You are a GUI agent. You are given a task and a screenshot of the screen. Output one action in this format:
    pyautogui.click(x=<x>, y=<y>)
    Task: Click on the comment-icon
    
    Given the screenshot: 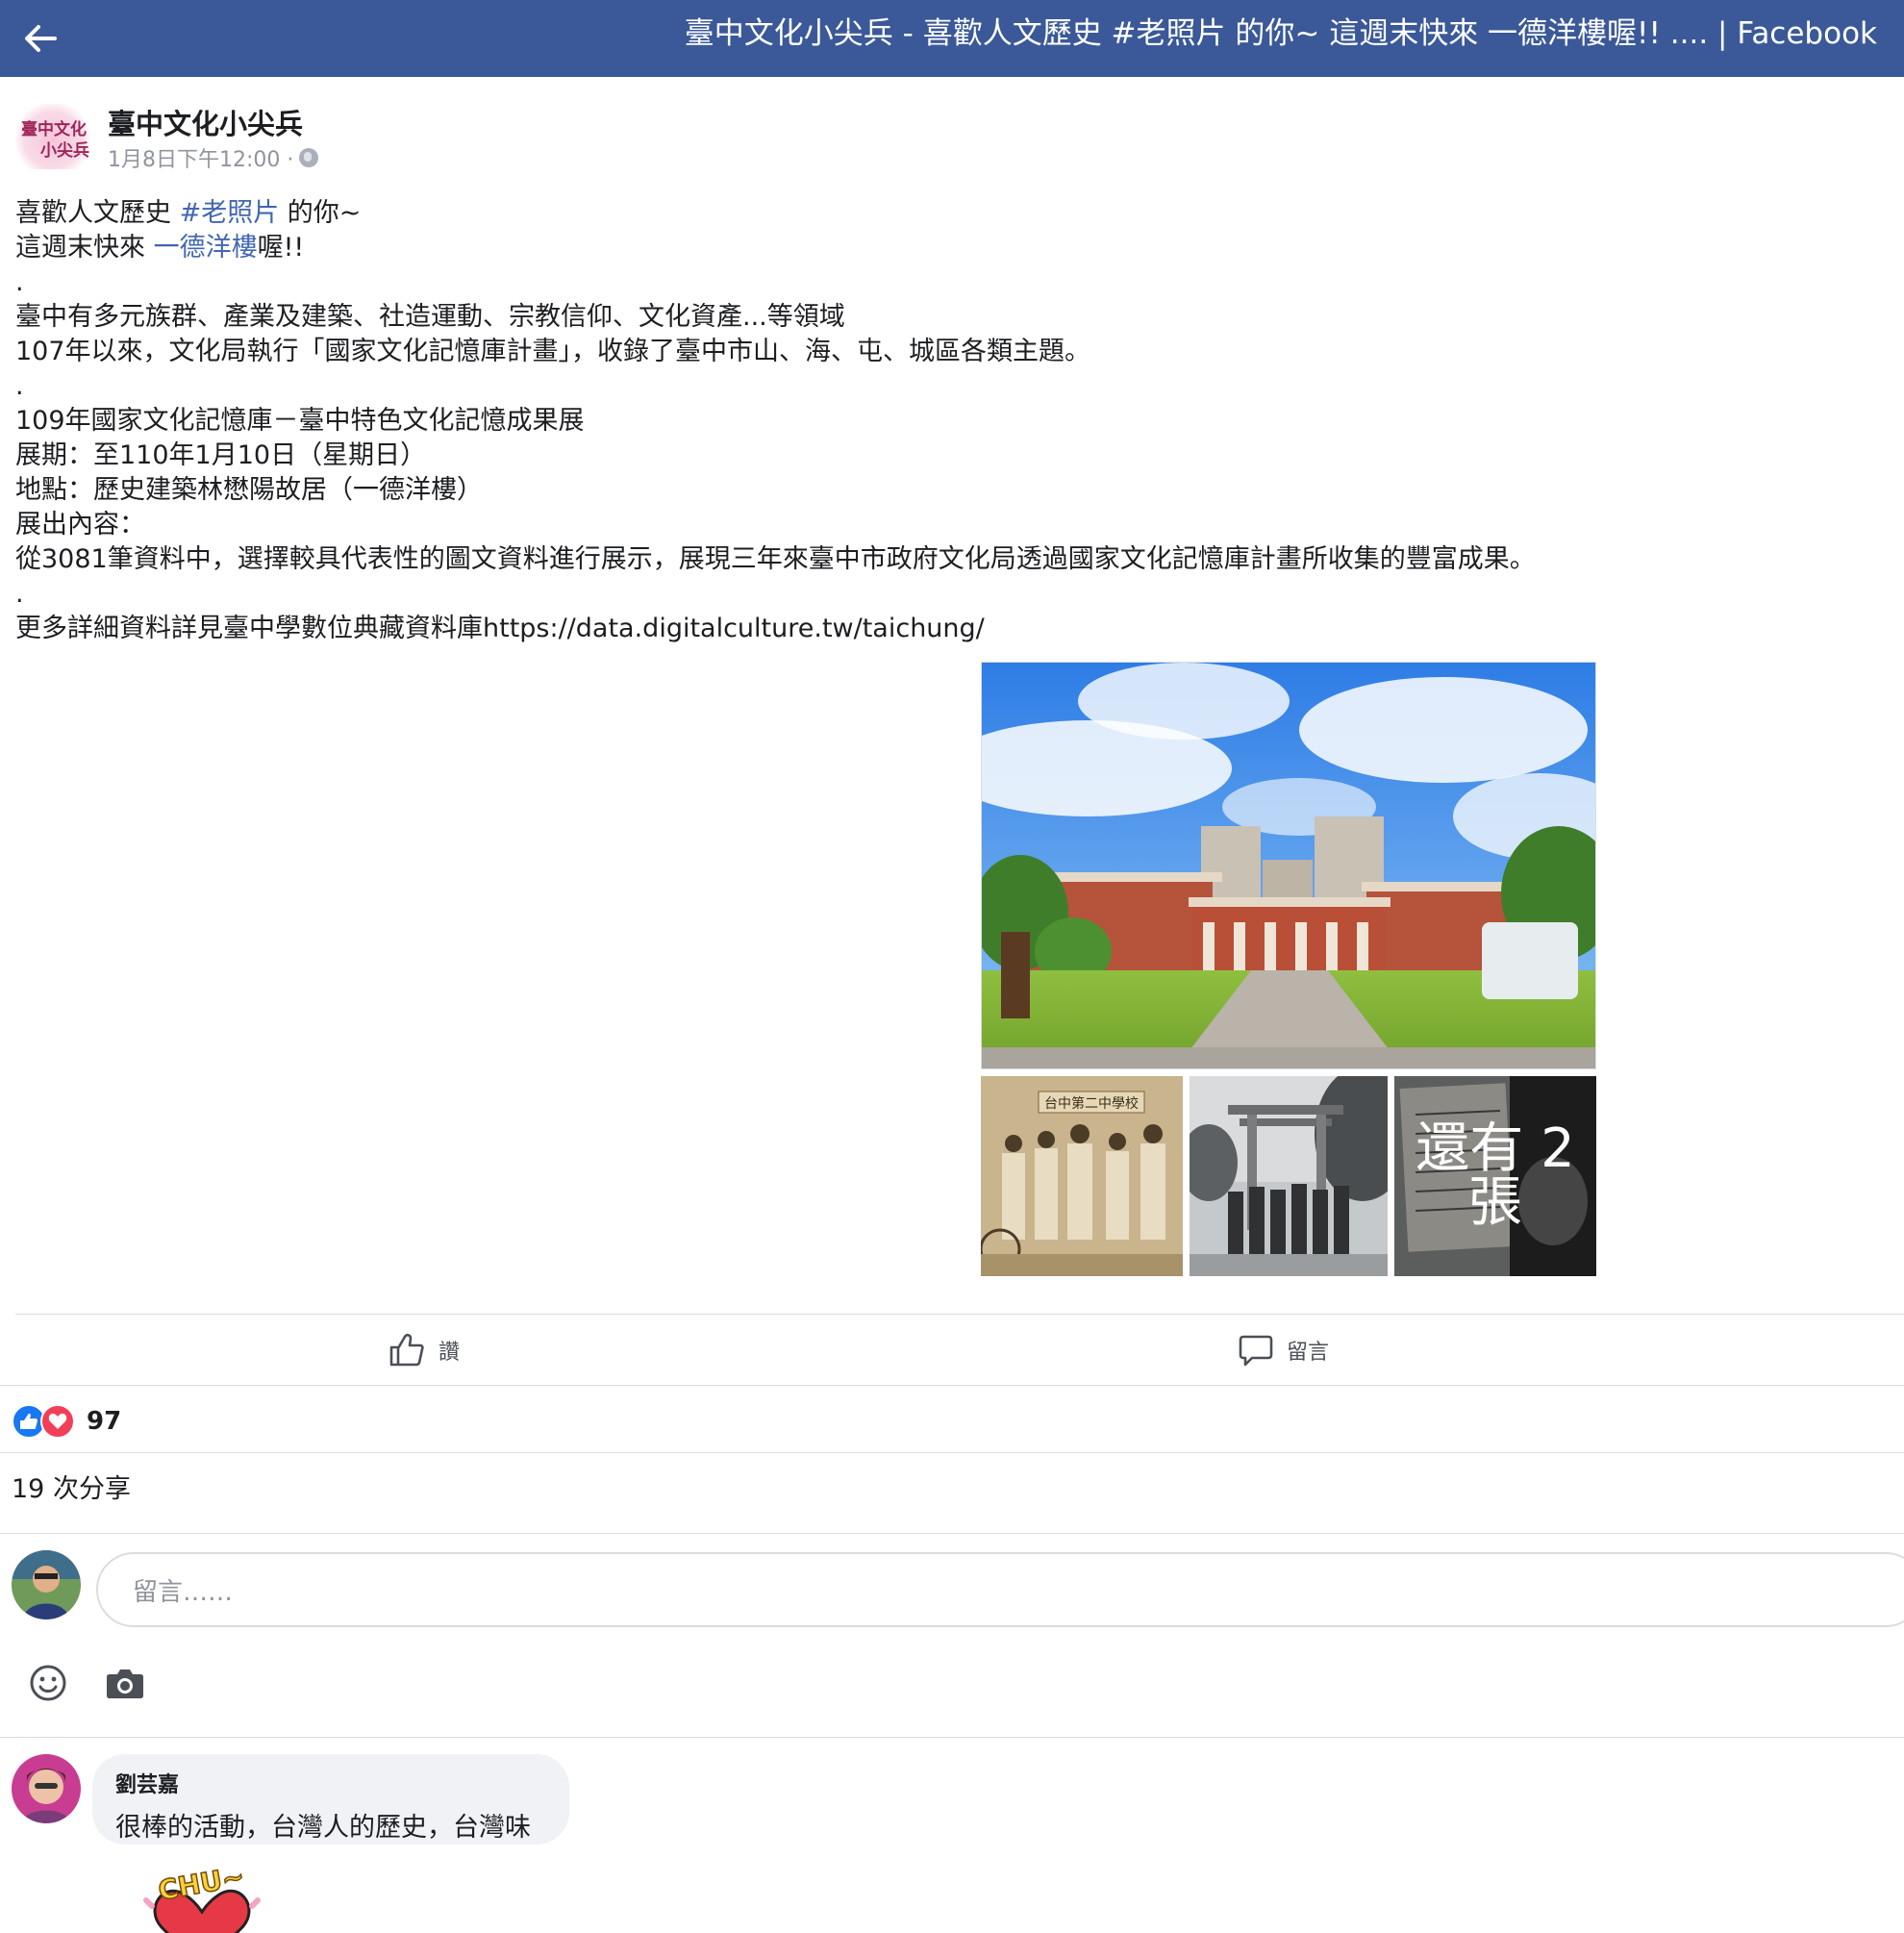 What is the action you would take?
    pyautogui.click(x=1256, y=1351)
    